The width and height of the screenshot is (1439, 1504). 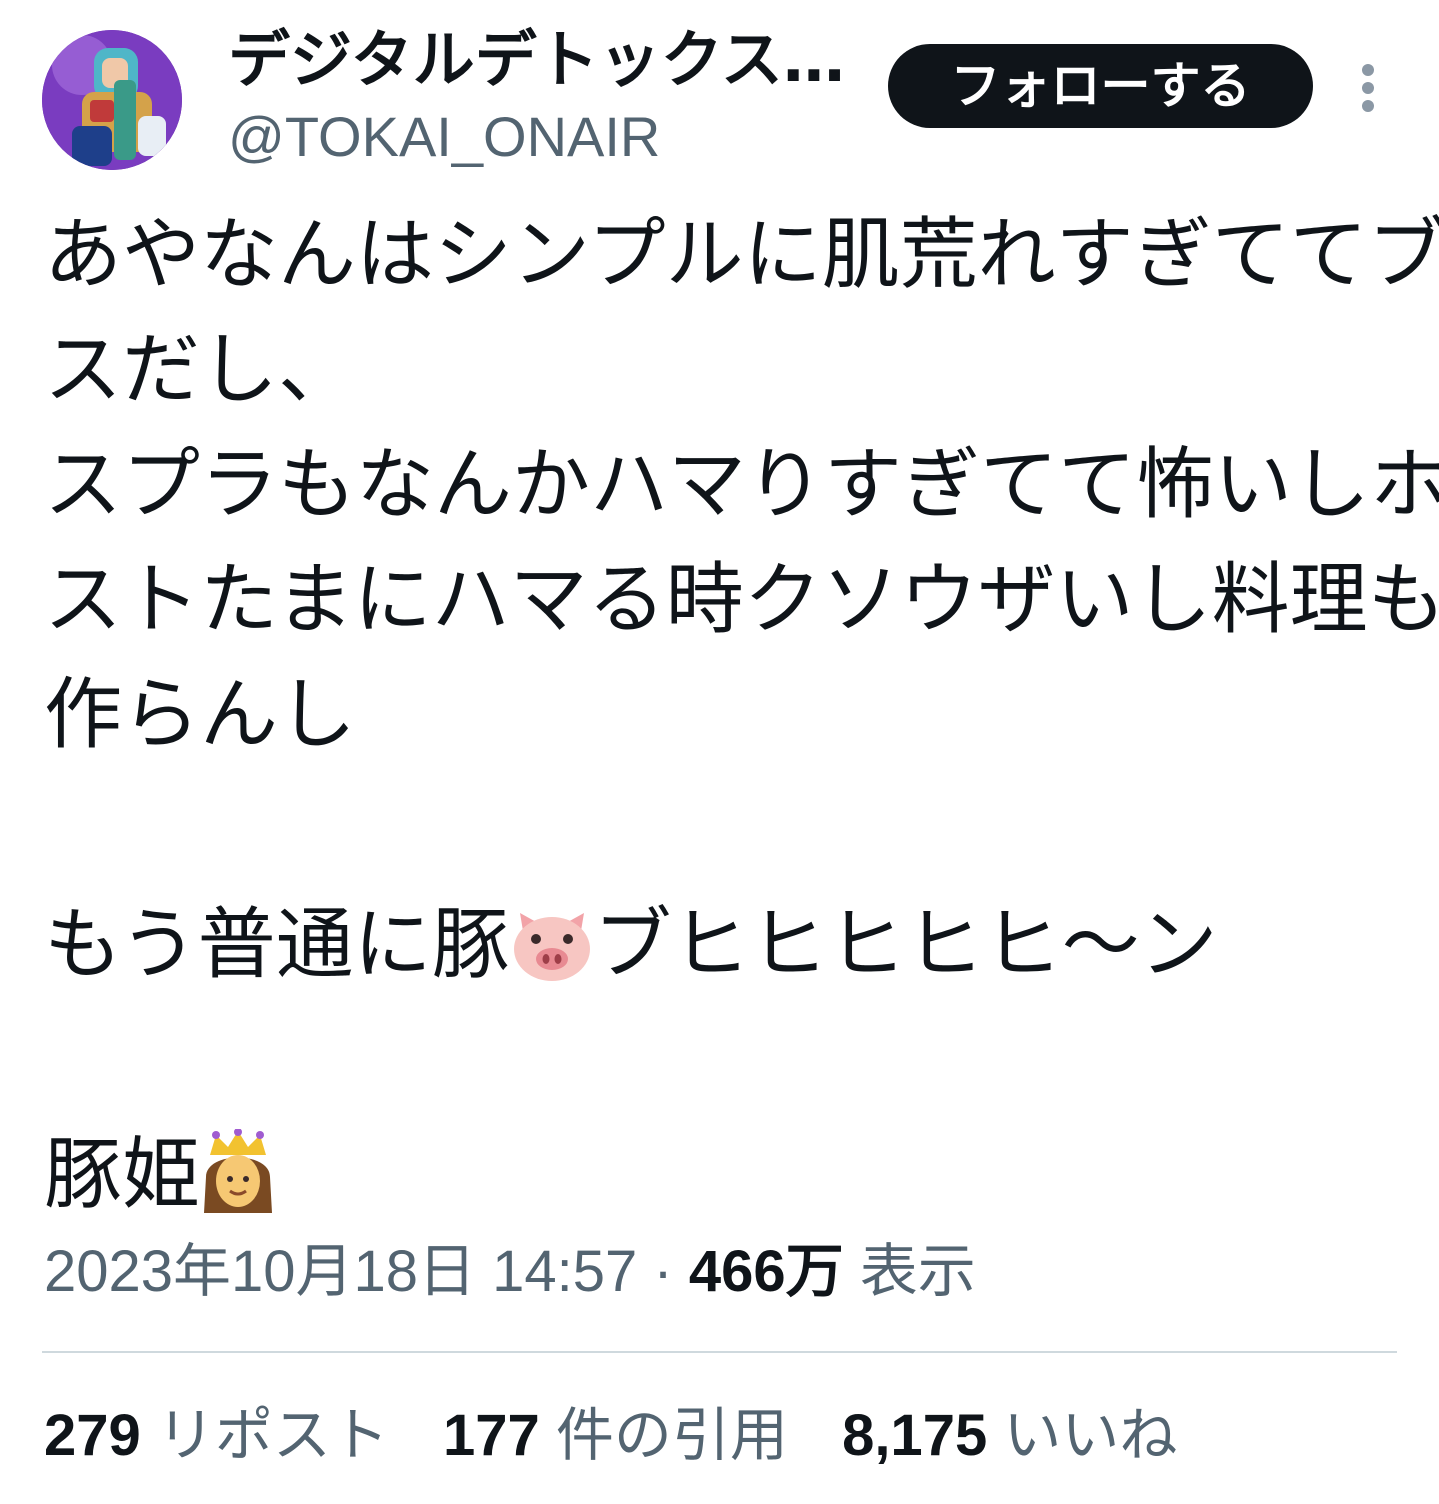 What do you see at coordinates (340, 1271) in the screenshot?
I see `timestamp: 2023年10月18日 14:57` at bounding box center [340, 1271].